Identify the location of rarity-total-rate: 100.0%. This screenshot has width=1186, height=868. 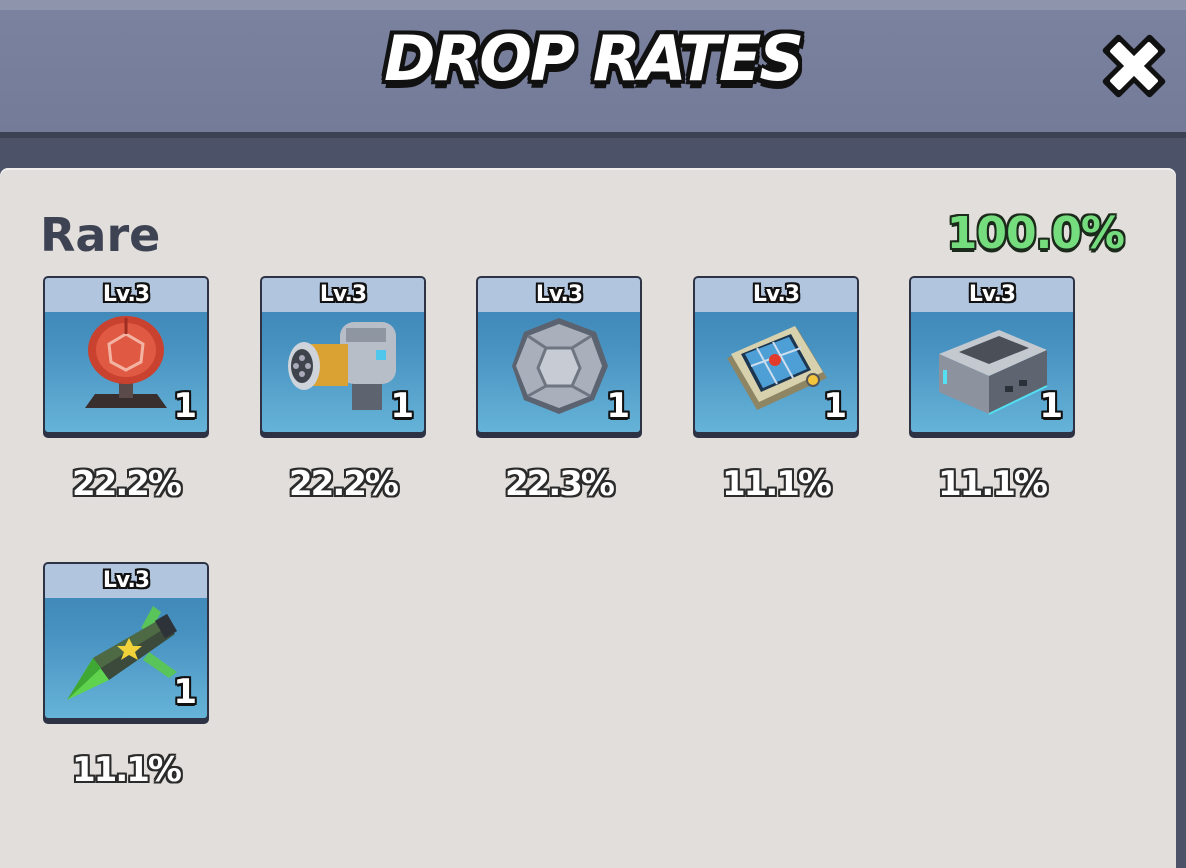
(1035, 233).